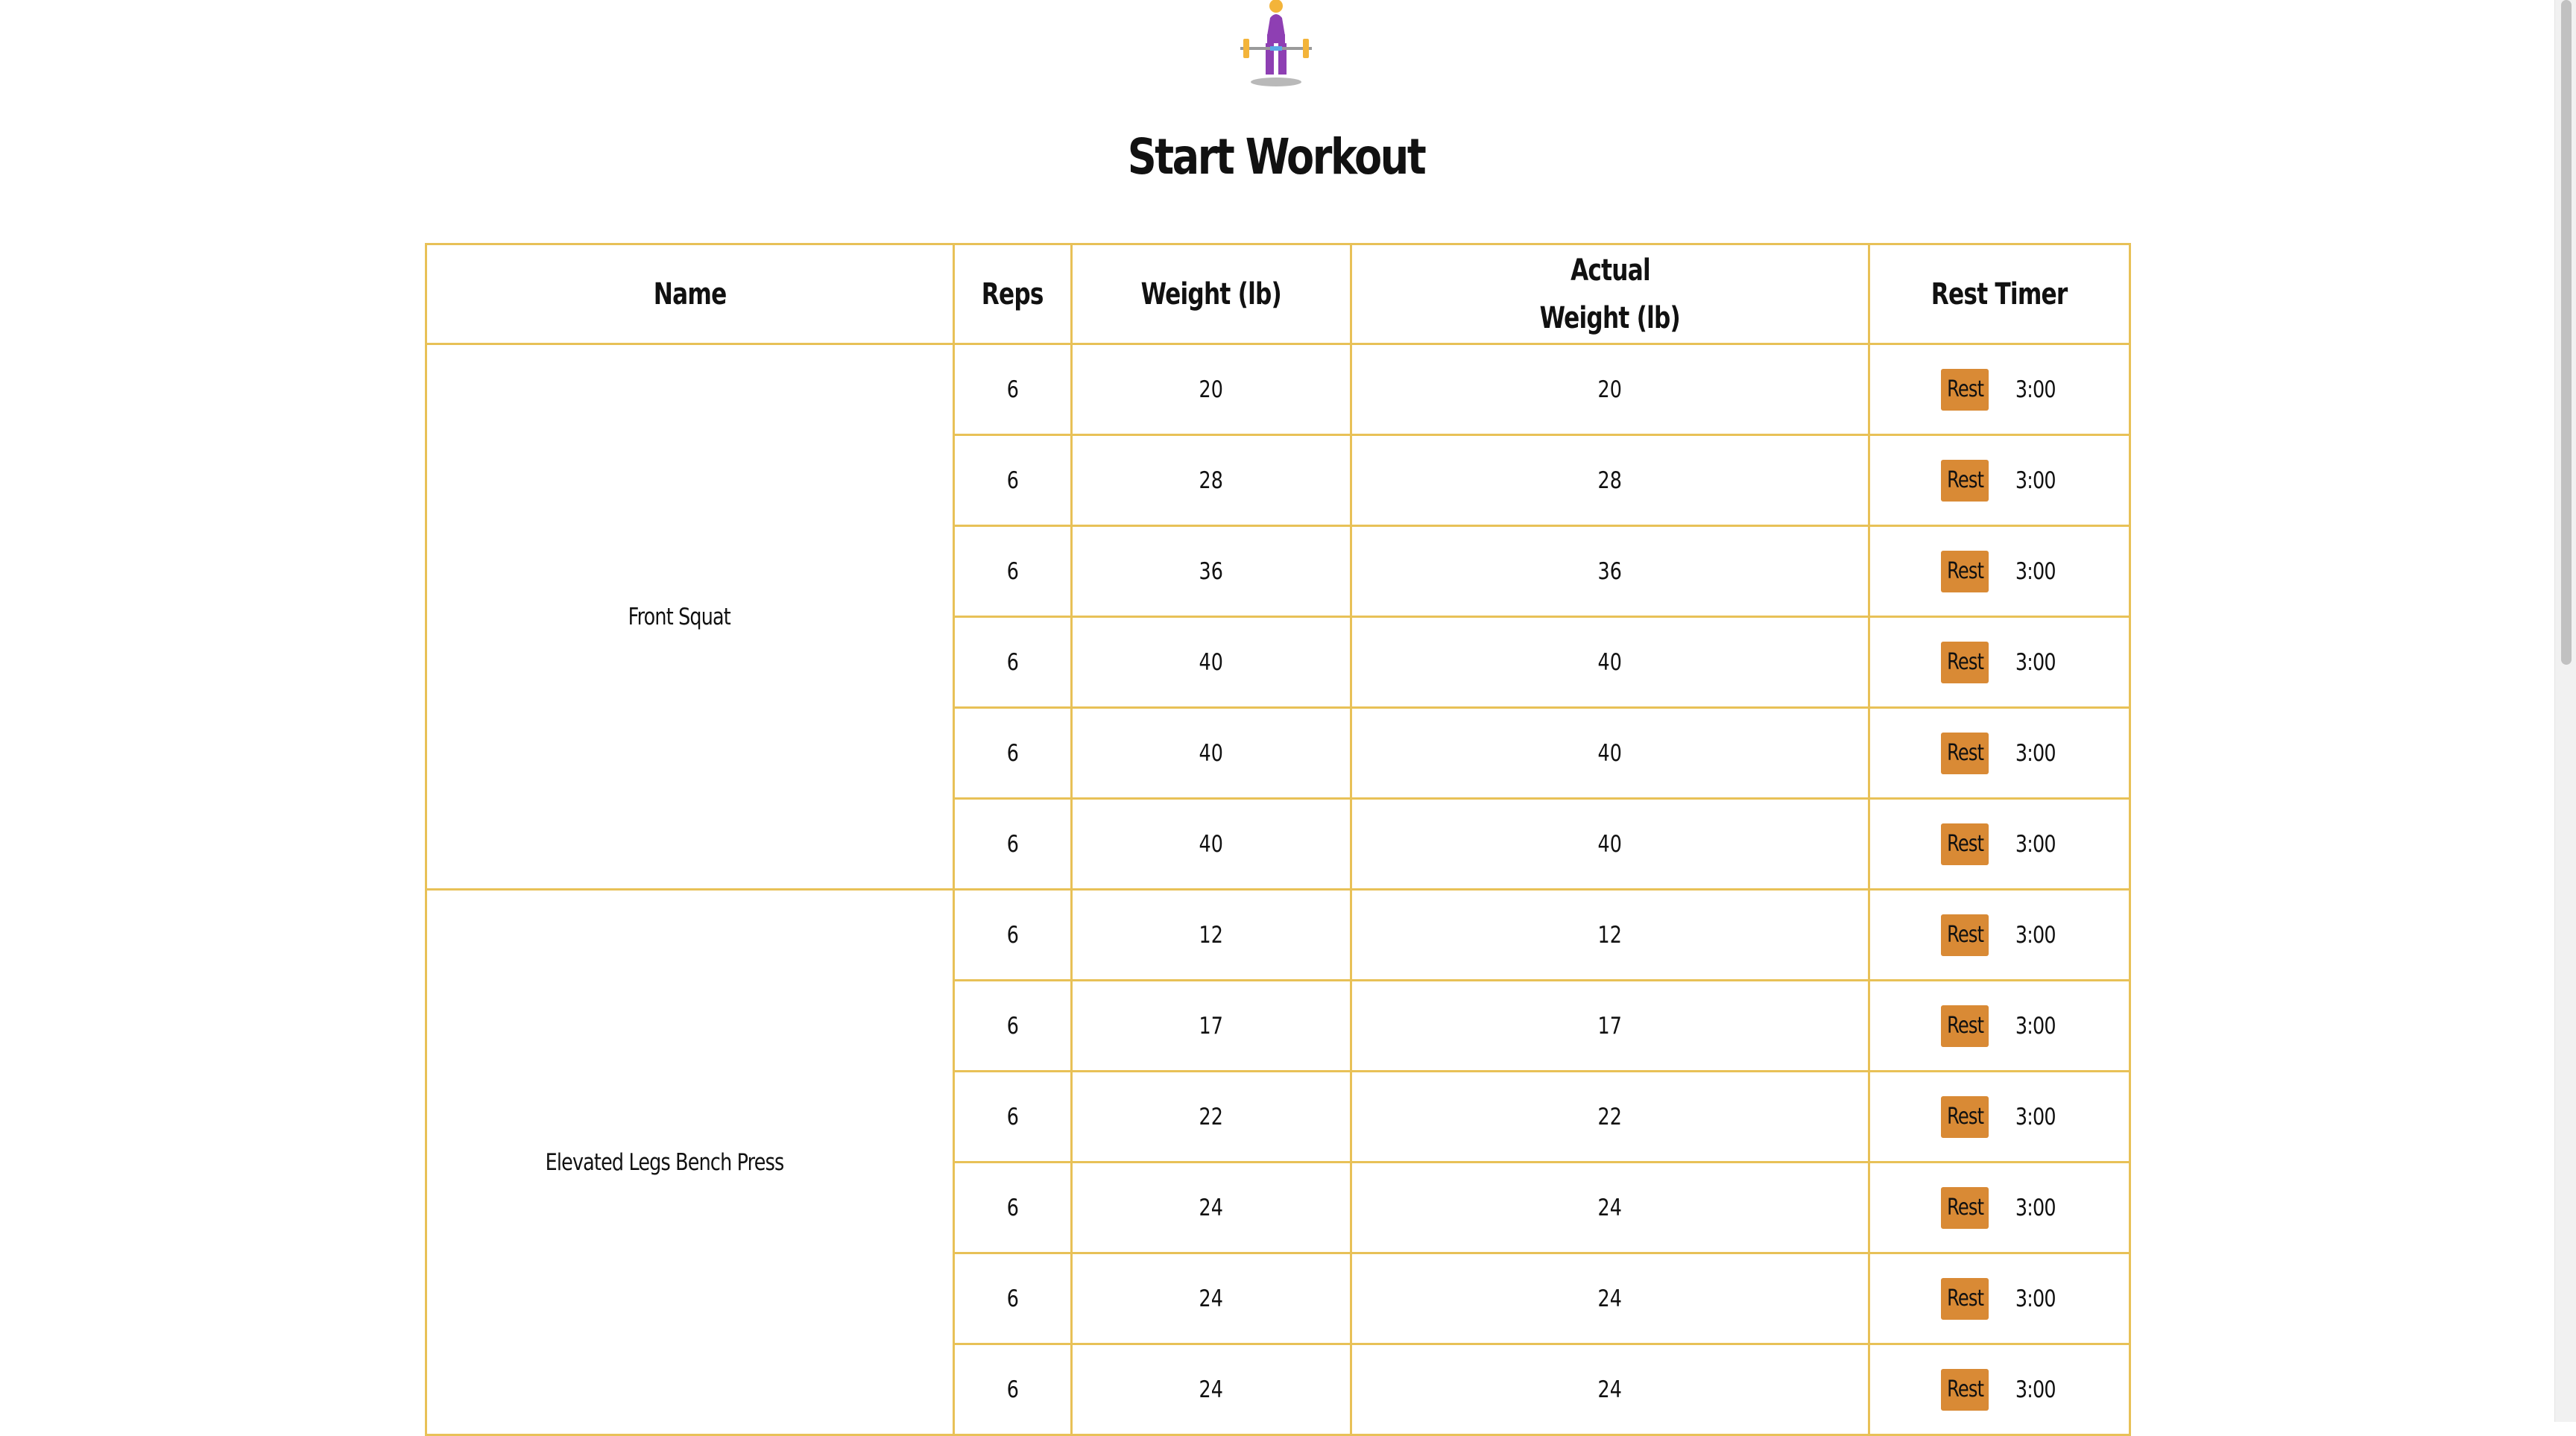 This screenshot has height=1436, width=2576. I want to click on actual-weight-cell-value: 36, so click(1610, 571).